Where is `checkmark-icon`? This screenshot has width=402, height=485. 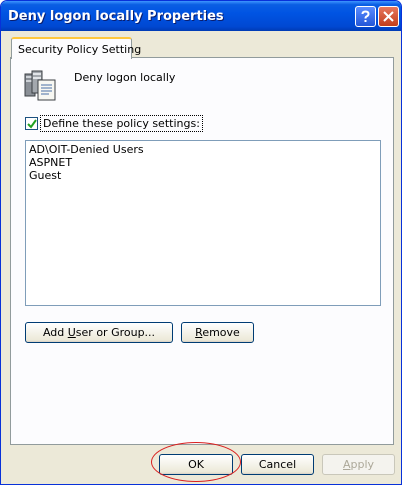 checkmark-icon is located at coordinates (32, 124).